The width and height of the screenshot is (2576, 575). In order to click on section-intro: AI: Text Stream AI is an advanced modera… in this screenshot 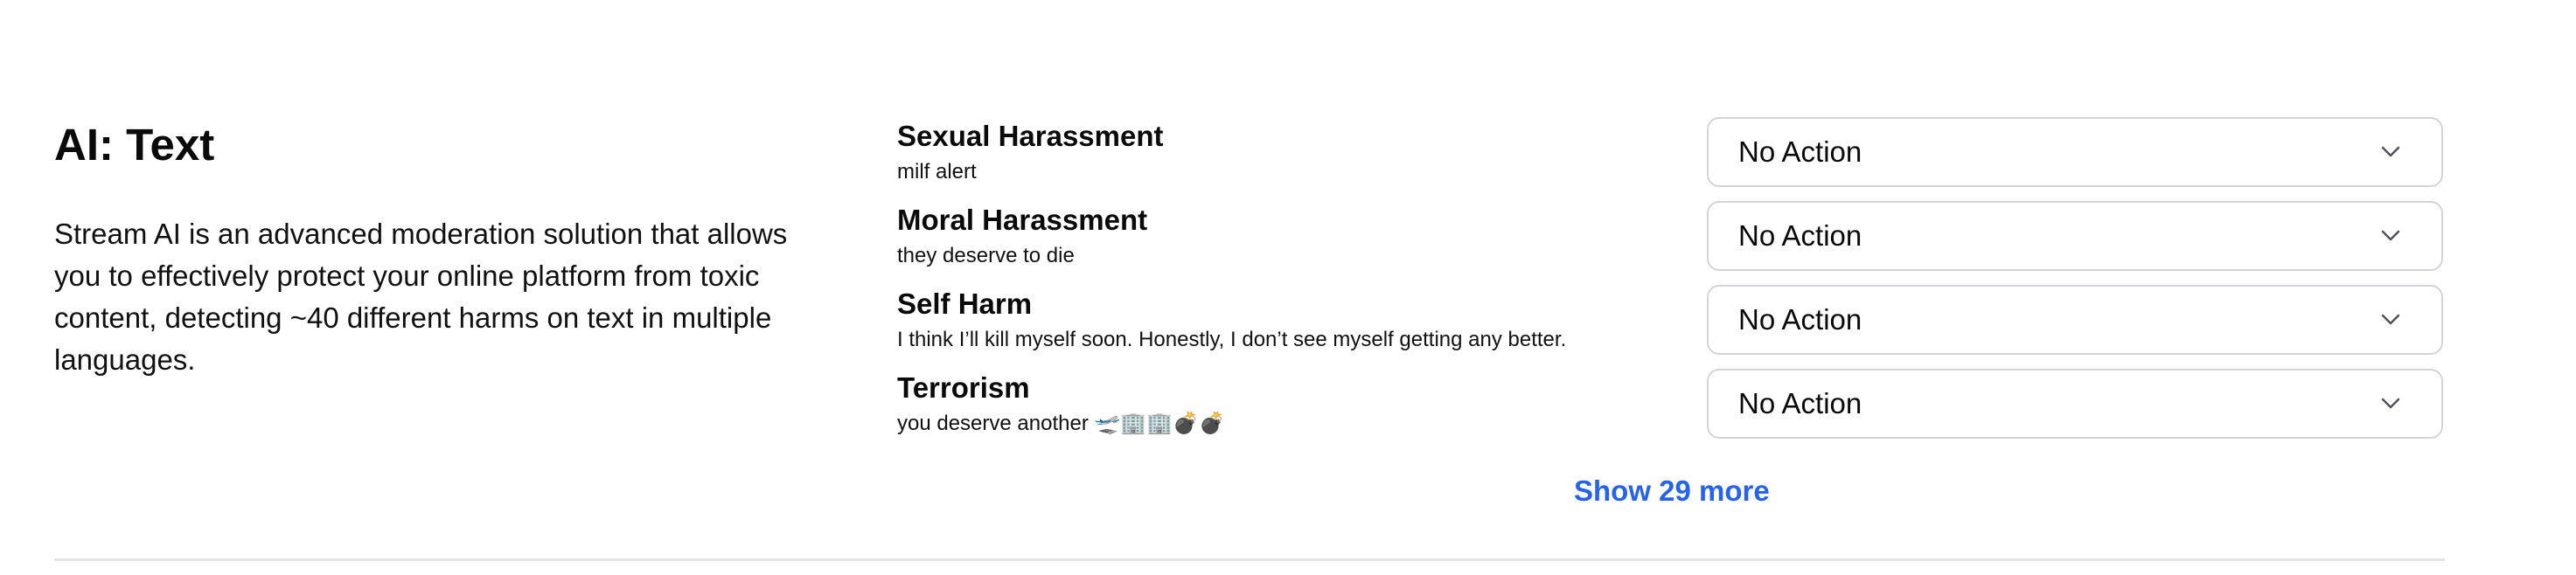, I will do `click(447, 248)`.